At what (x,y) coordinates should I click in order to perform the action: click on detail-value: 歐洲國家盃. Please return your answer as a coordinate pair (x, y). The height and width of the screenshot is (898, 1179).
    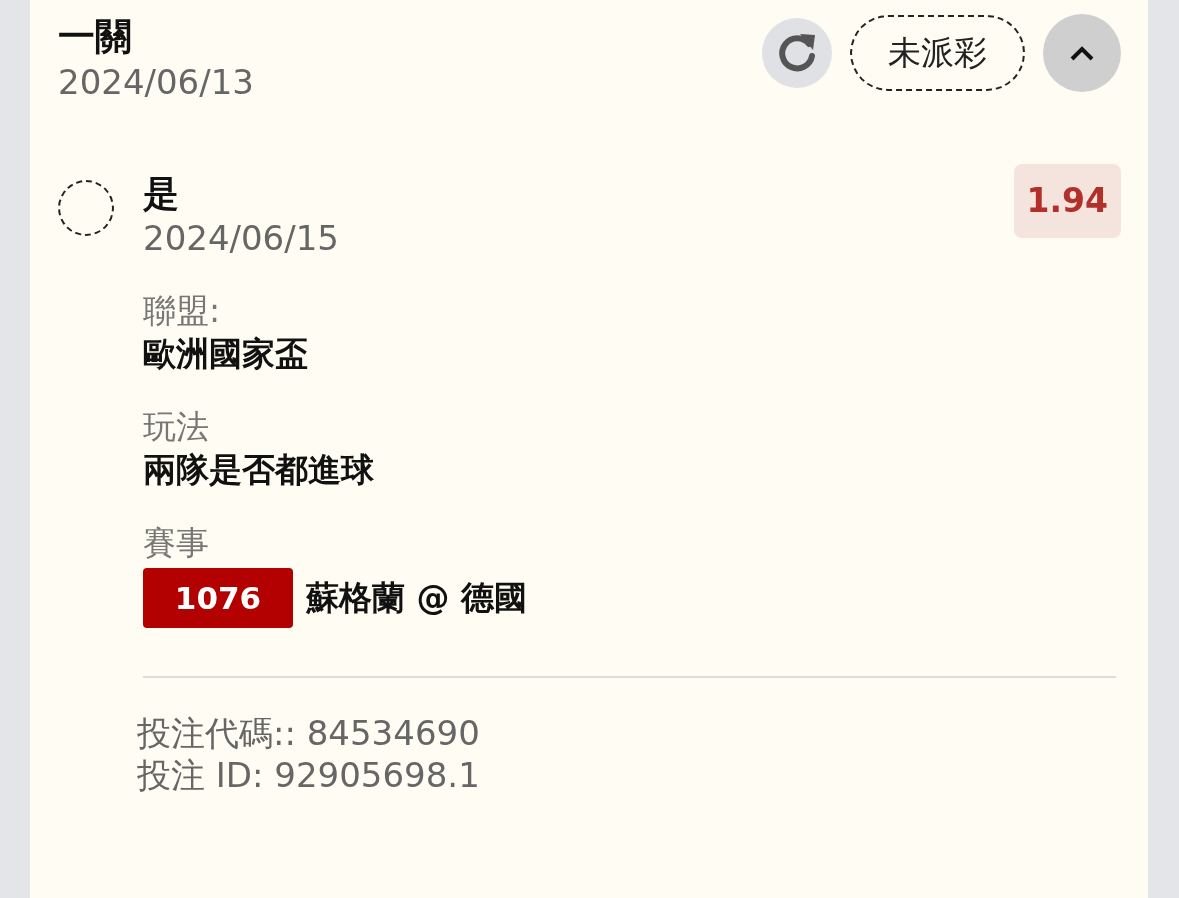
    Looking at the image, I should click on (226, 354).